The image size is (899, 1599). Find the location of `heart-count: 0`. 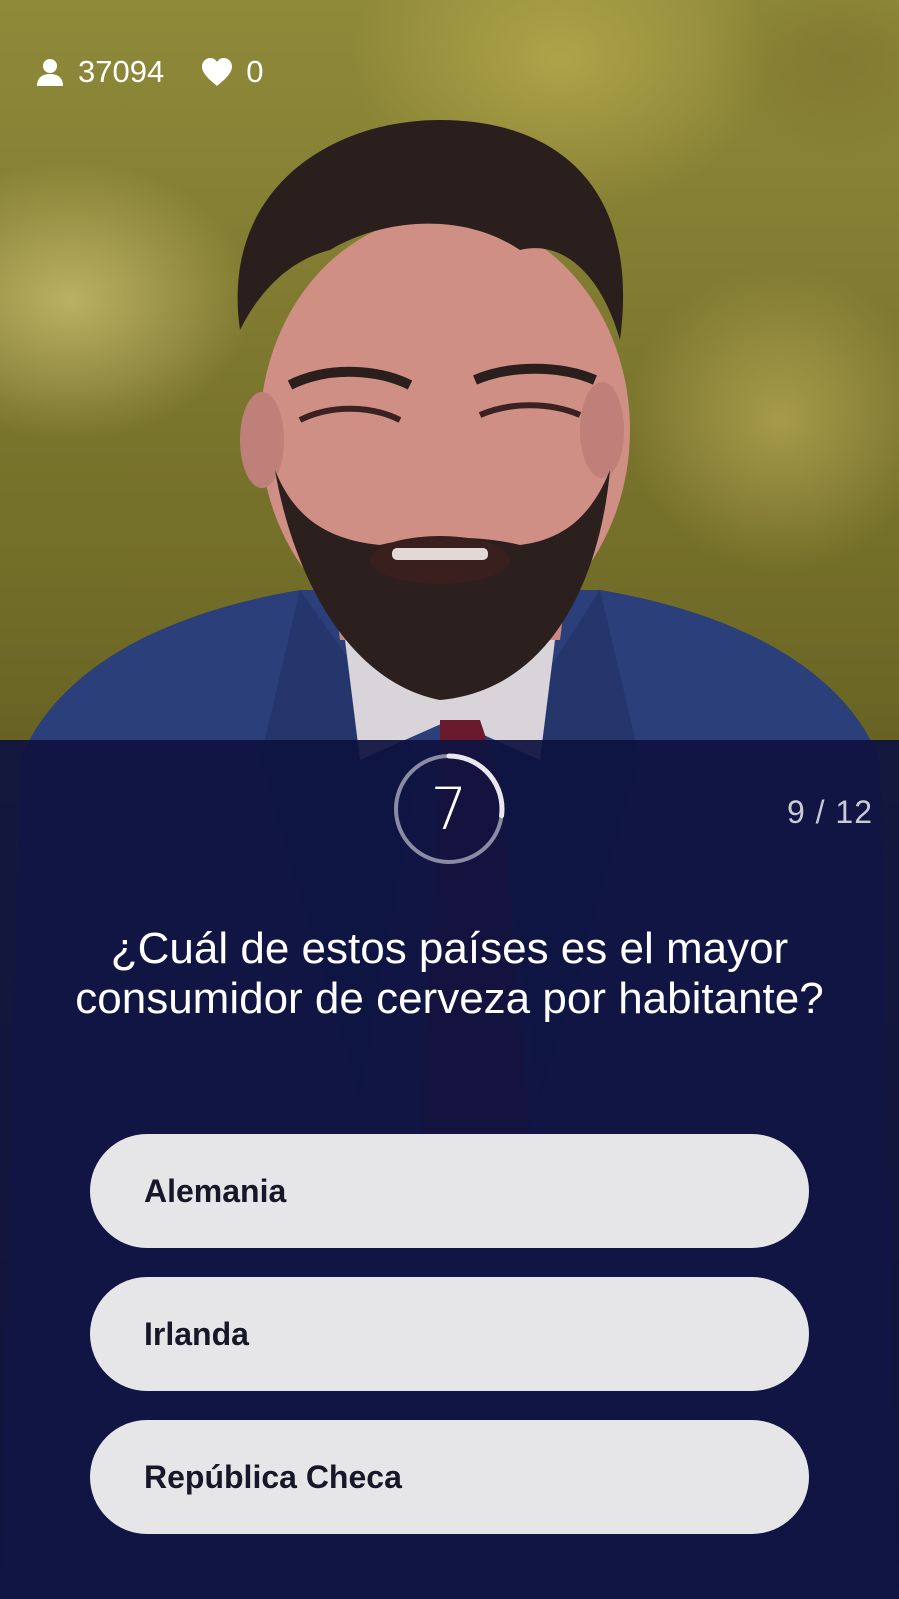

heart-count: 0 is located at coordinates (231, 72).